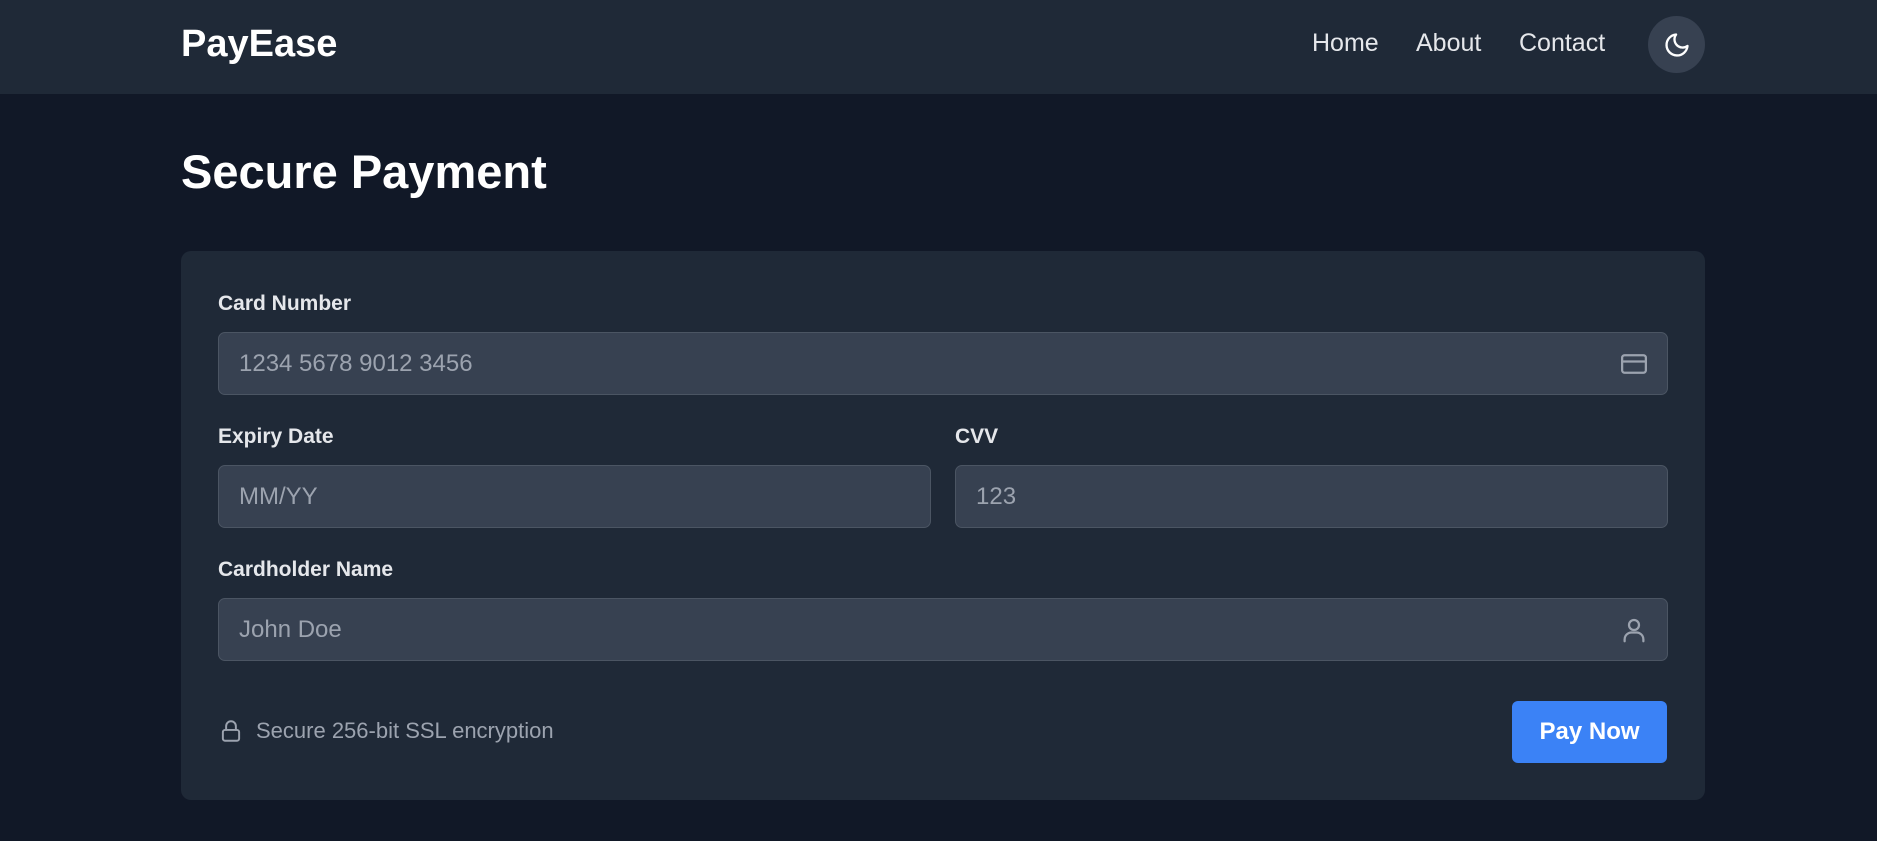 The height and width of the screenshot is (841, 1877). Describe the element at coordinates (1634, 364) in the screenshot. I see `credit-card-icon` at that location.